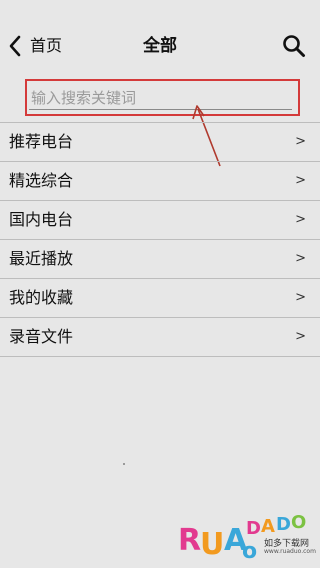 The height and width of the screenshot is (568, 320). Describe the element at coordinates (160, 109) in the screenshot. I see `search-underline` at that location.